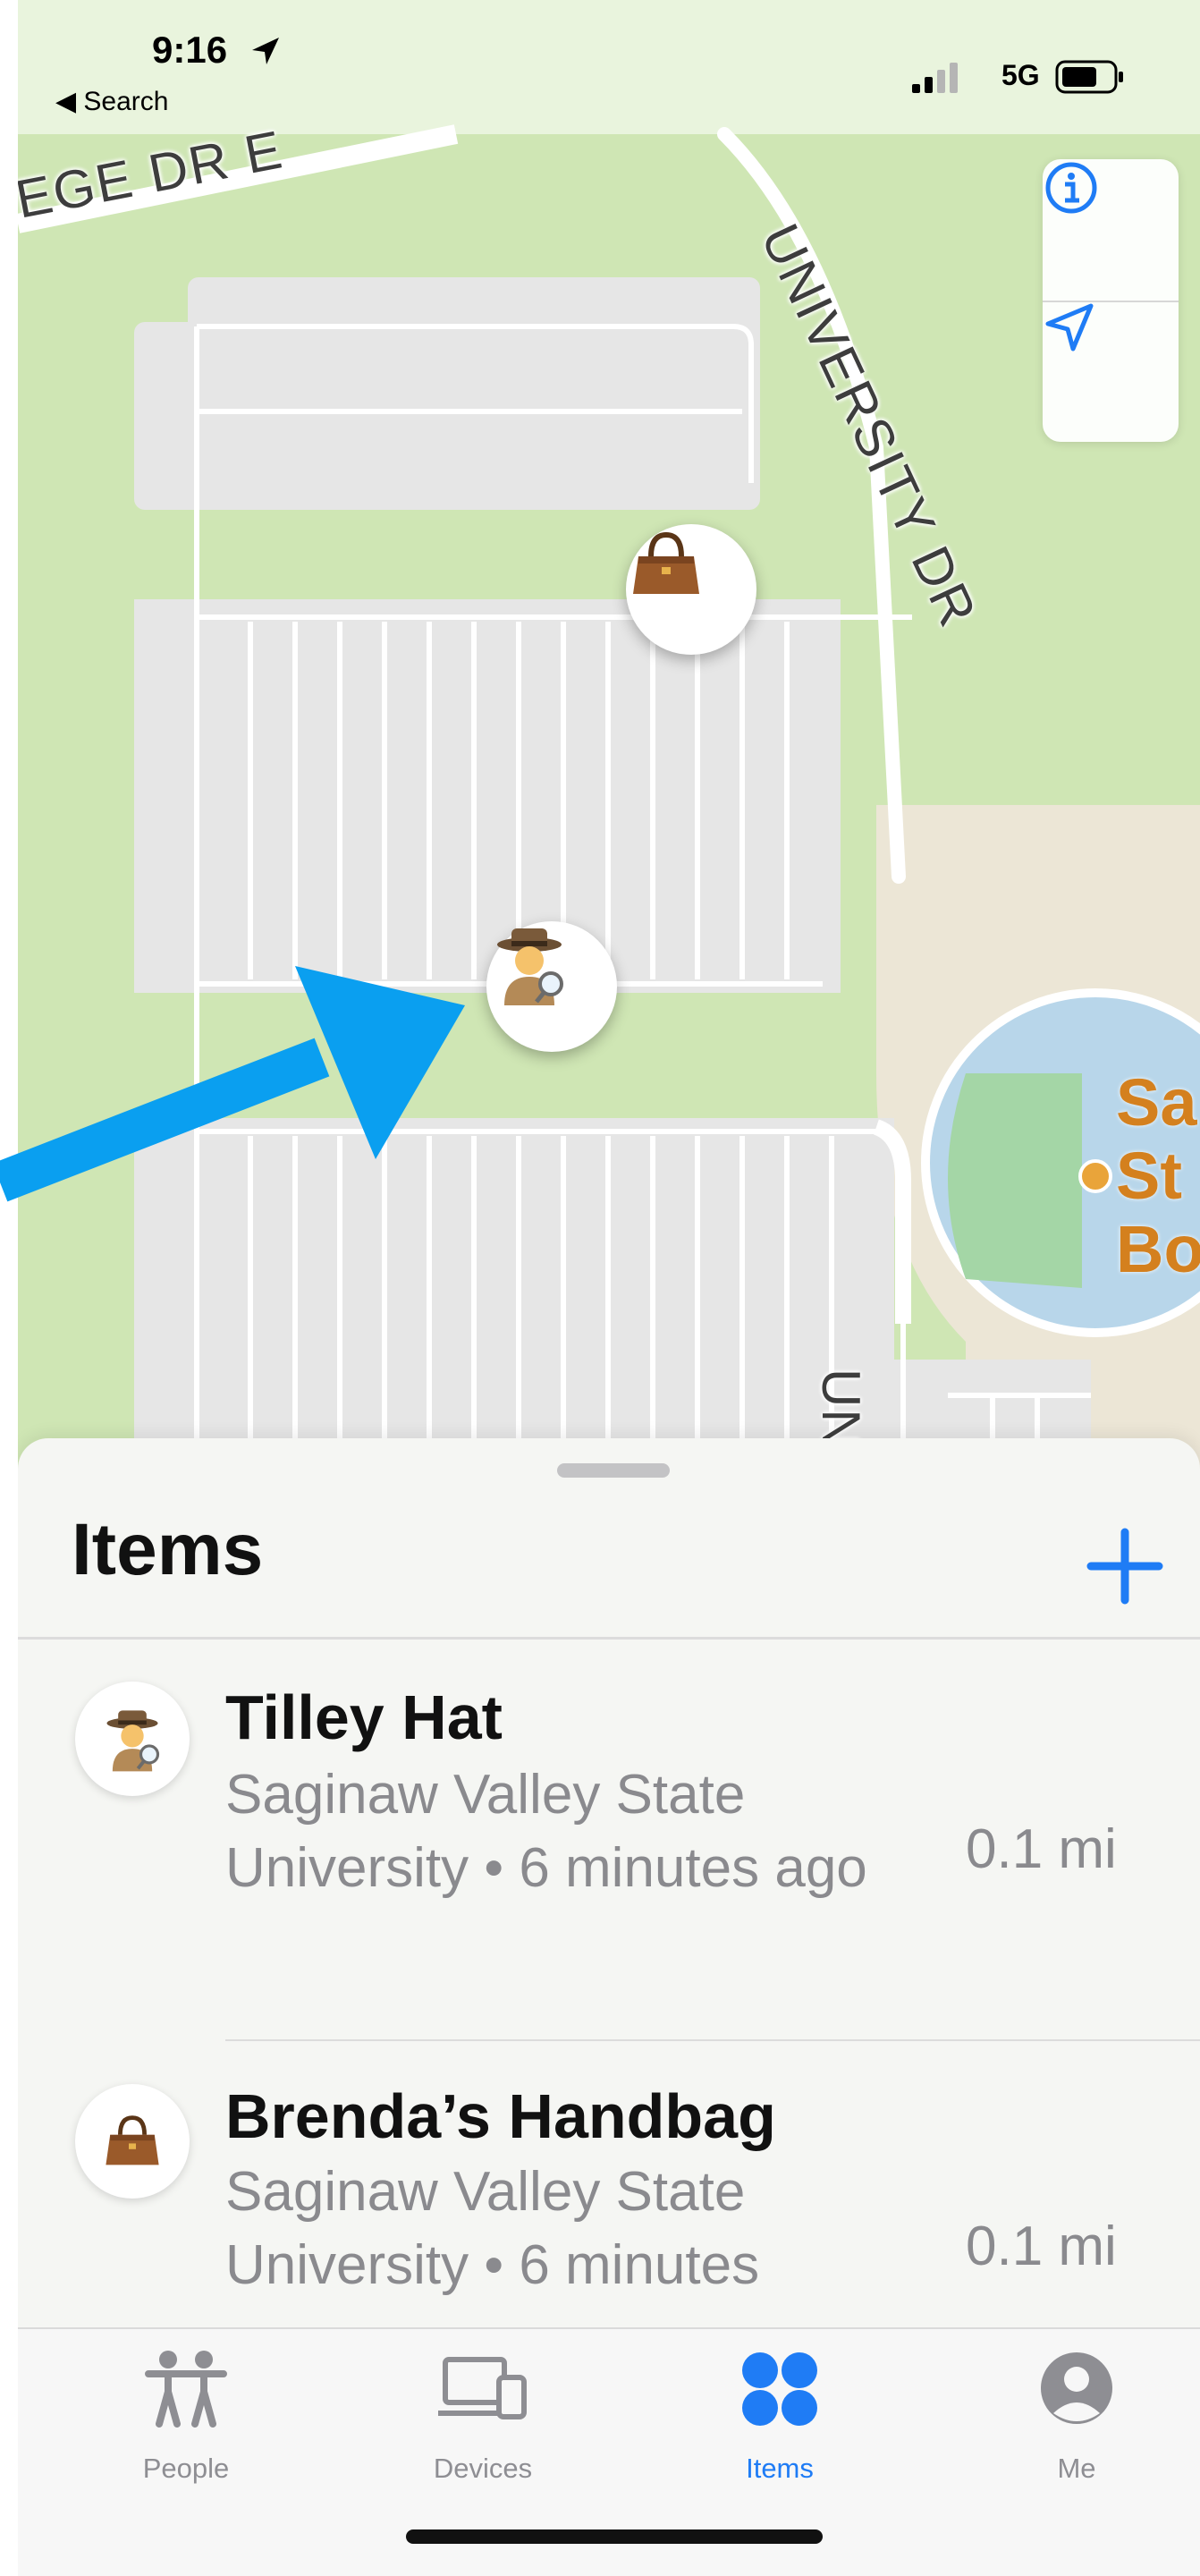 The height and width of the screenshot is (2576, 1200). Describe the element at coordinates (1070, 327) in the screenshot. I see `location-arrow-icon` at that location.